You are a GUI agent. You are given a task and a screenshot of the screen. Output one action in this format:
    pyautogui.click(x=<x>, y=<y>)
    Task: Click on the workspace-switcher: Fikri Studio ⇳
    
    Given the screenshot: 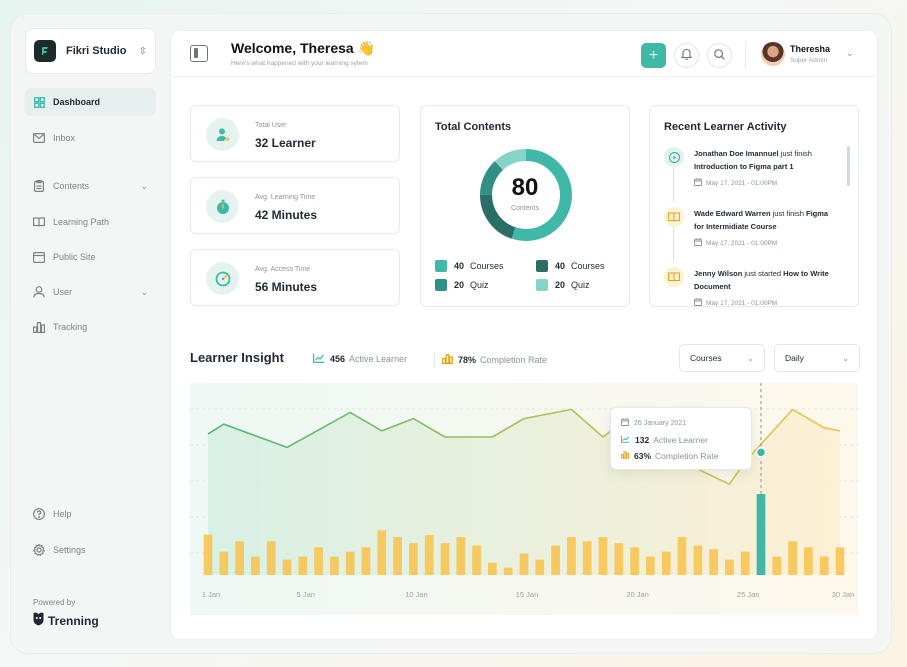 What is the action you would take?
    pyautogui.click(x=90, y=51)
    